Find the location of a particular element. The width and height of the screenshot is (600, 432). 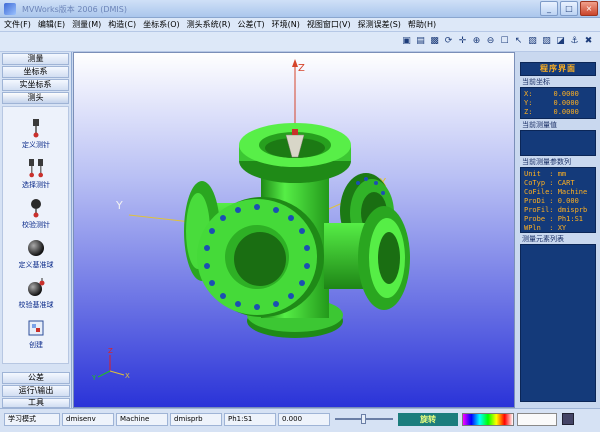

create-icon is located at coordinates (36, 328).